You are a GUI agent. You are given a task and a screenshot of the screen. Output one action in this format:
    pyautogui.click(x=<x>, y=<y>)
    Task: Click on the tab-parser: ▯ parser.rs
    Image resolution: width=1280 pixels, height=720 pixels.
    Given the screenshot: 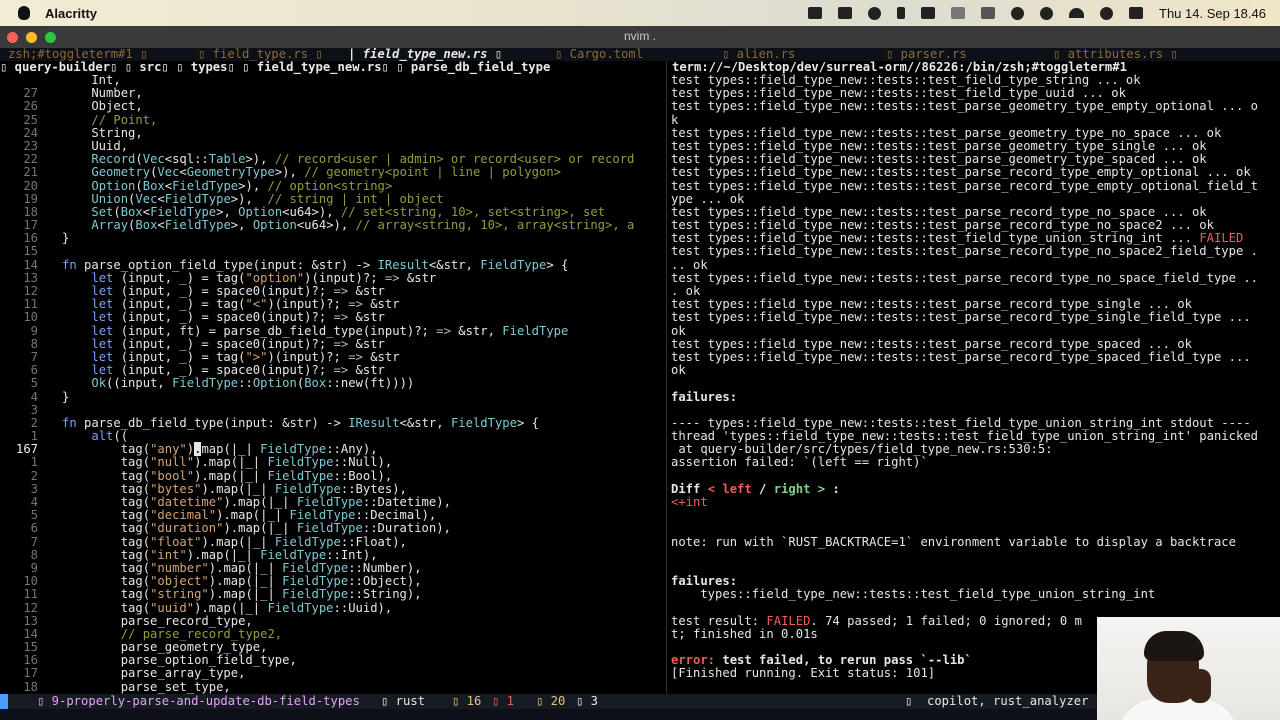 What is the action you would take?
    pyautogui.click(x=926, y=54)
    